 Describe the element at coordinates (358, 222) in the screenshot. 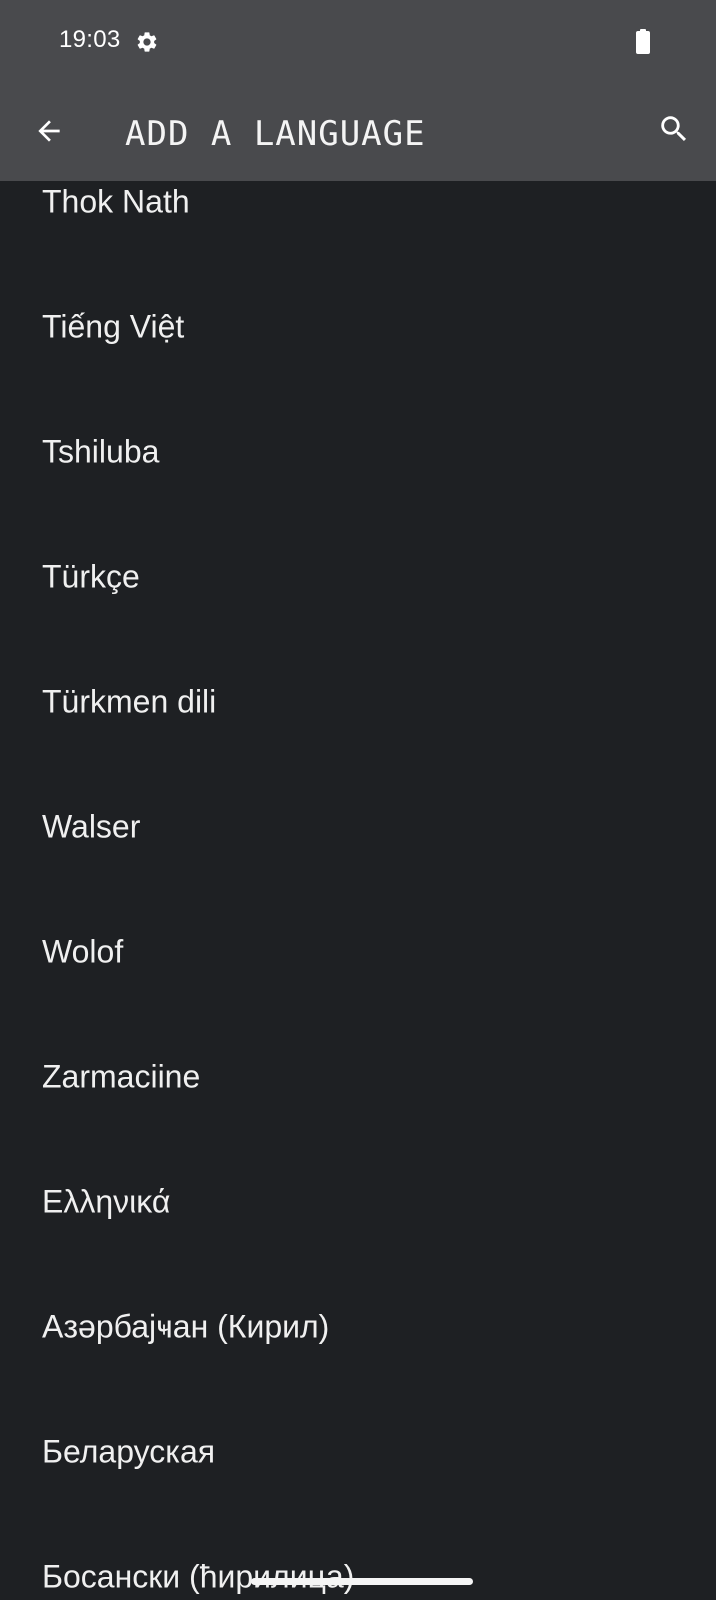

I see `language-item-thok-nath: Thok Nath` at that location.